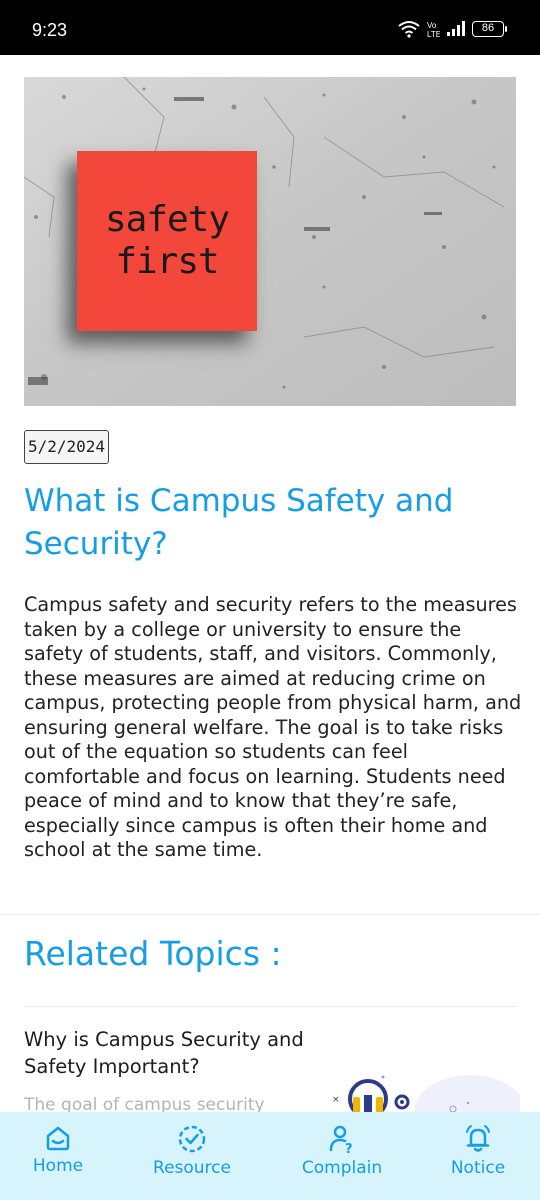  I want to click on svg-text: Vo, so click(432, 25).